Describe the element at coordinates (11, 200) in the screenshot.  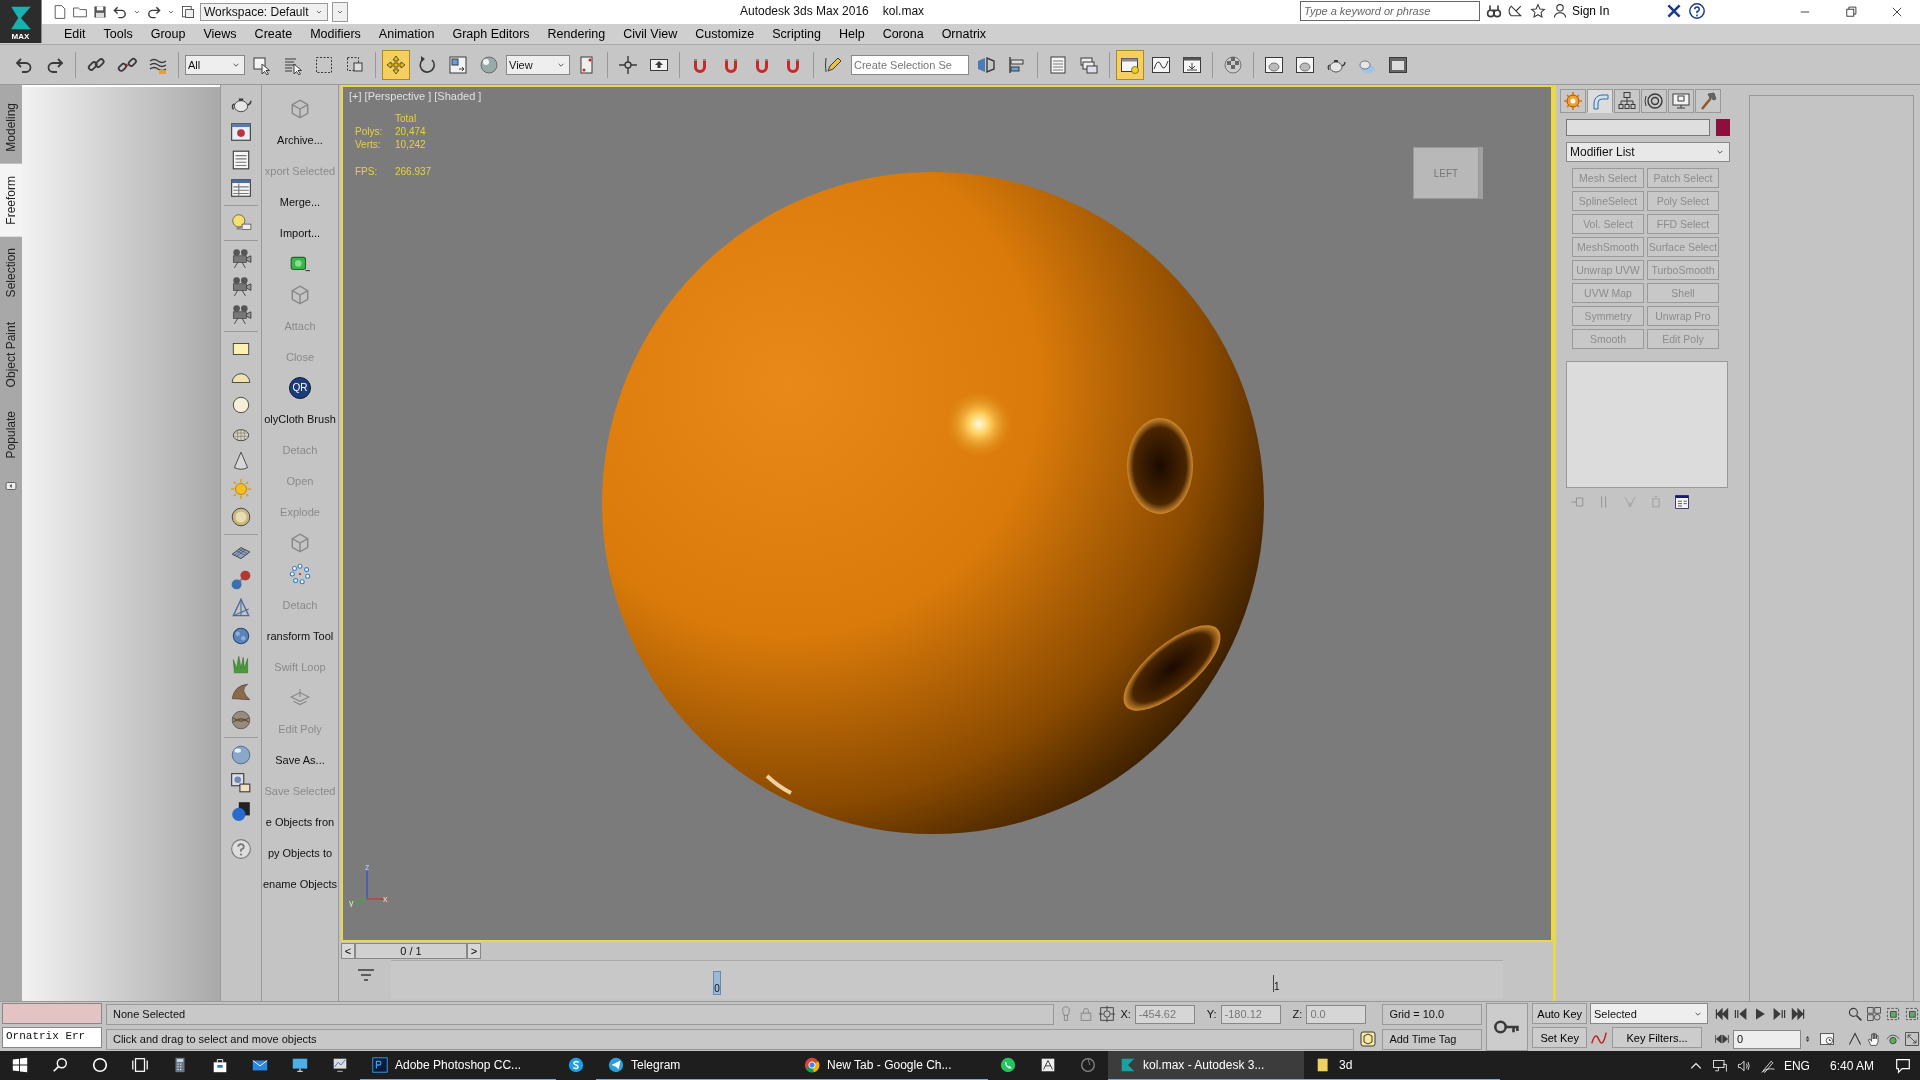
I see `ribbon-tab: Freeform` at that location.